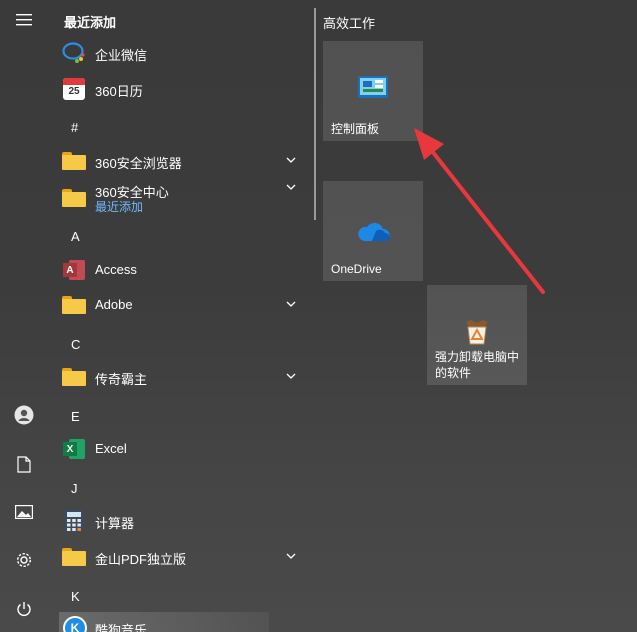 The height and width of the screenshot is (632, 637). Describe the element at coordinates (179, 89) in the screenshot. I see `app-item-360-calendar: 25 360日历` at that location.